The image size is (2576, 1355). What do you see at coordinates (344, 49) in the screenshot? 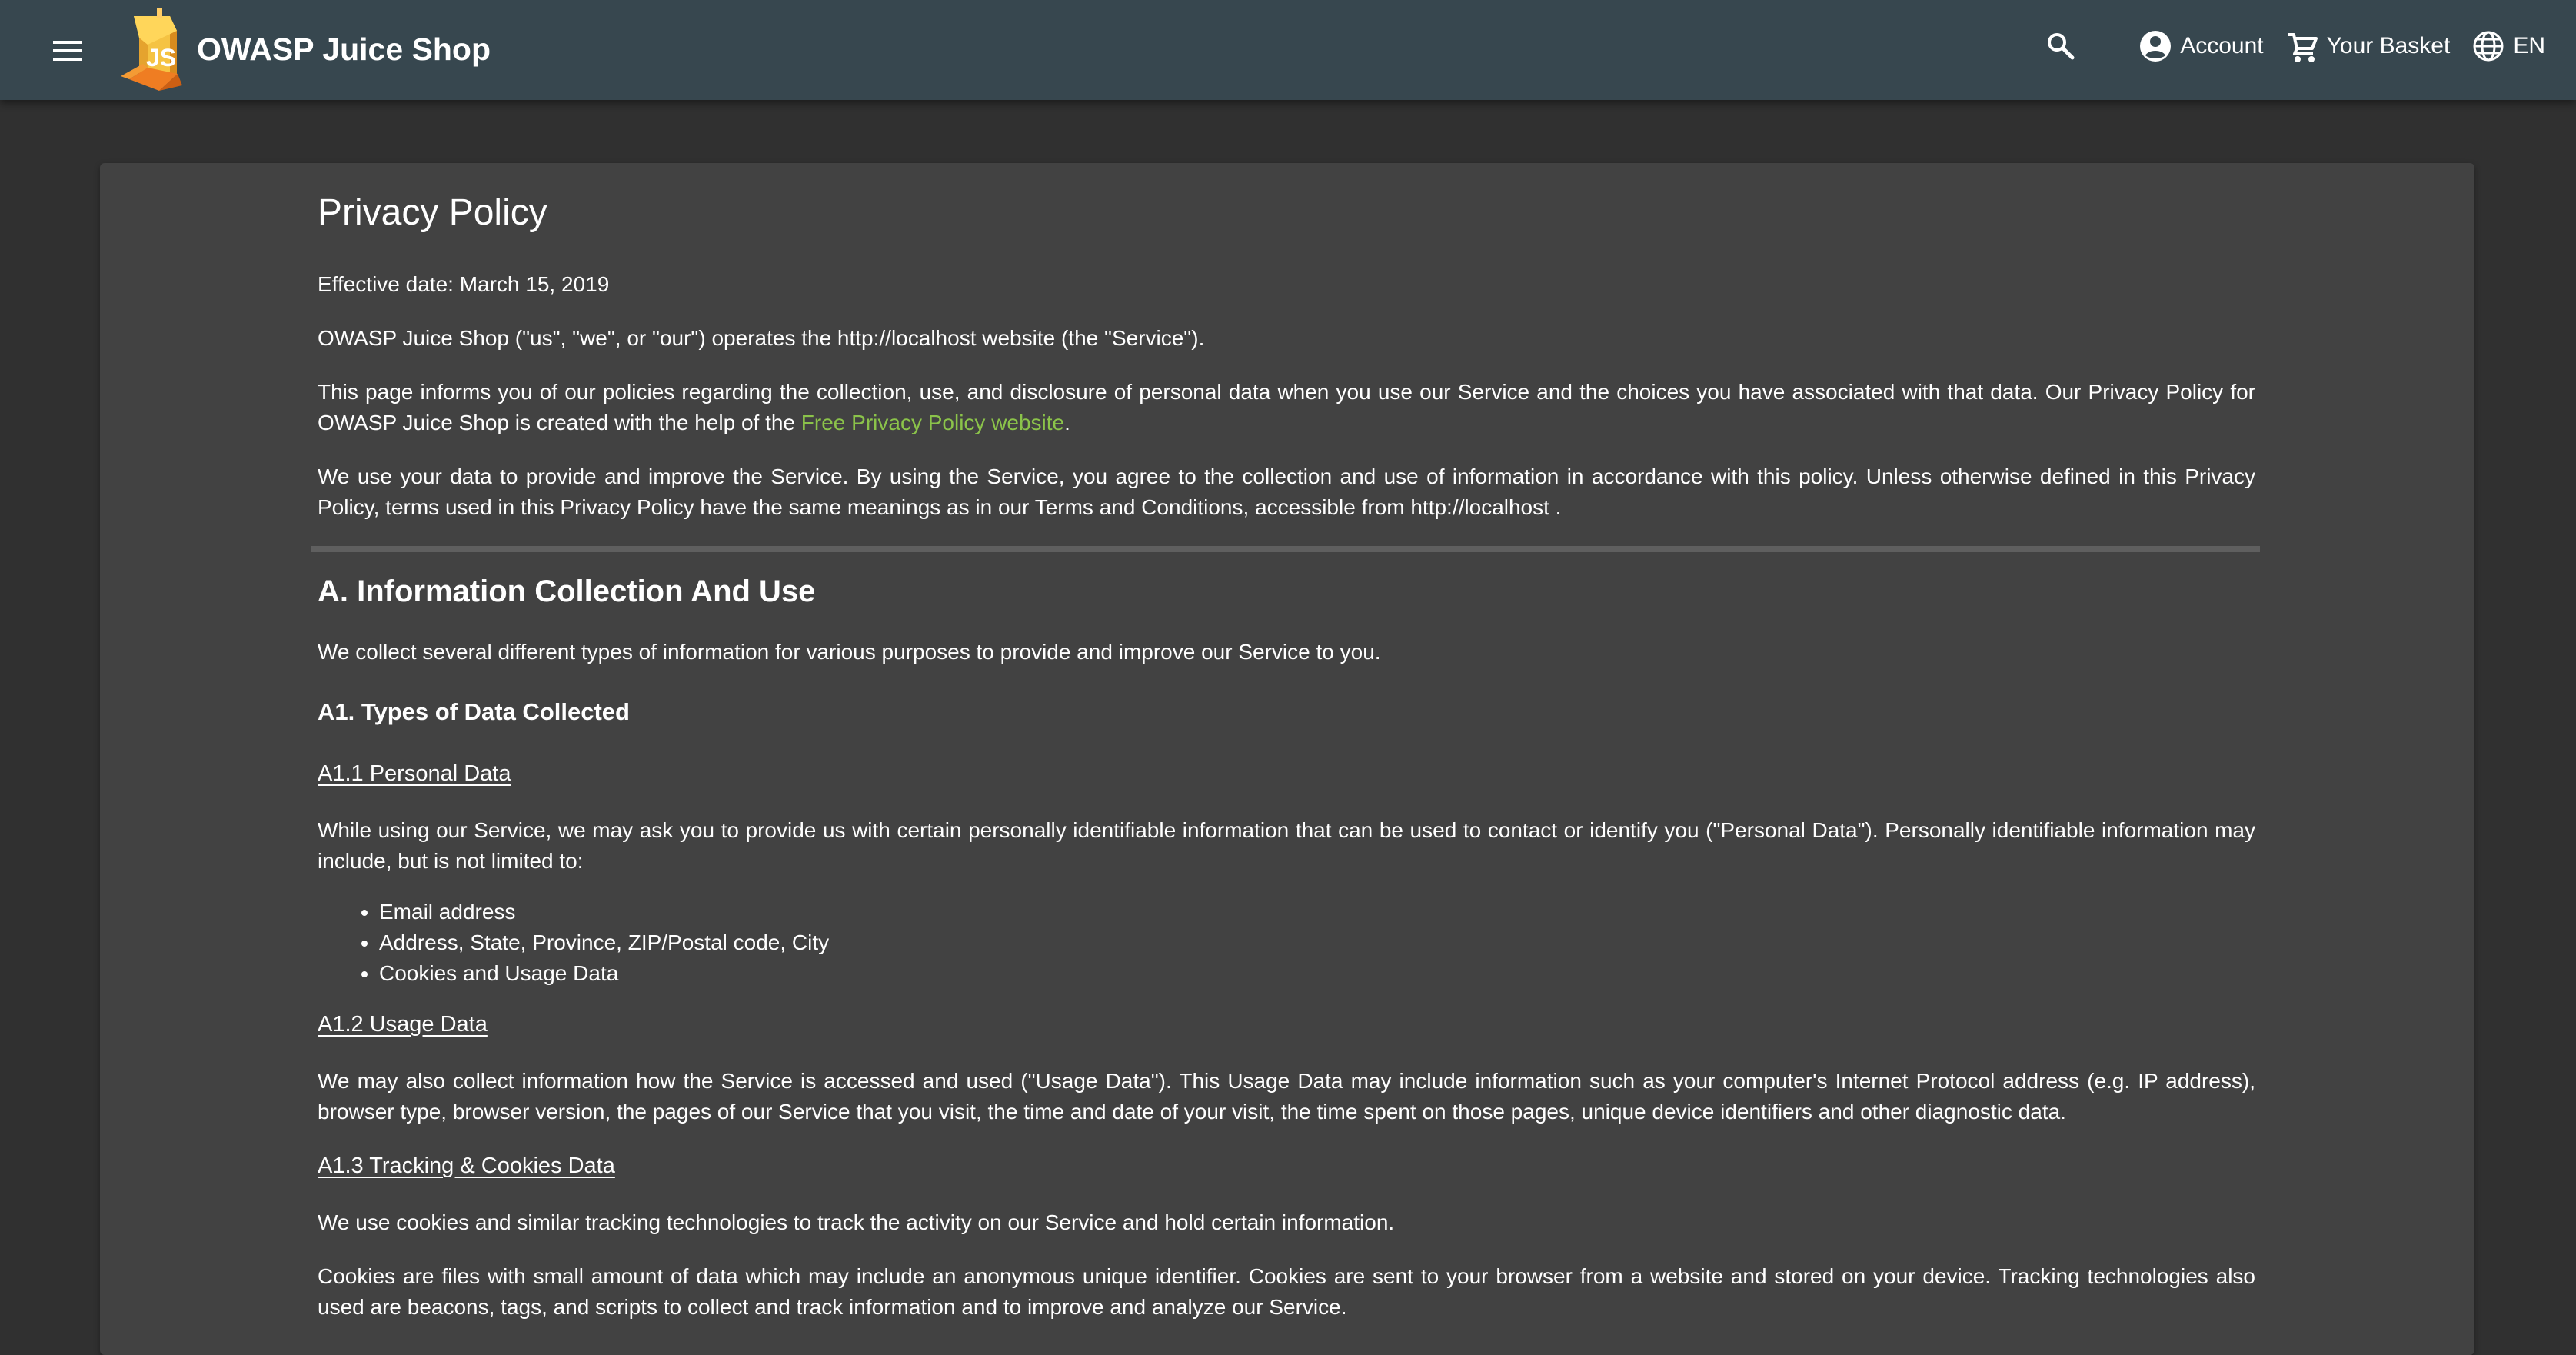
I see `app-title: OWASP Juice Shop` at bounding box center [344, 49].